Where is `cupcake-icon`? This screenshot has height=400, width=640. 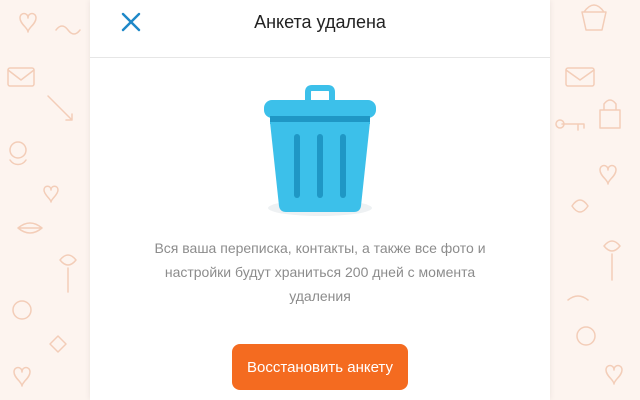
cupcake-icon is located at coordinates (594, 17).